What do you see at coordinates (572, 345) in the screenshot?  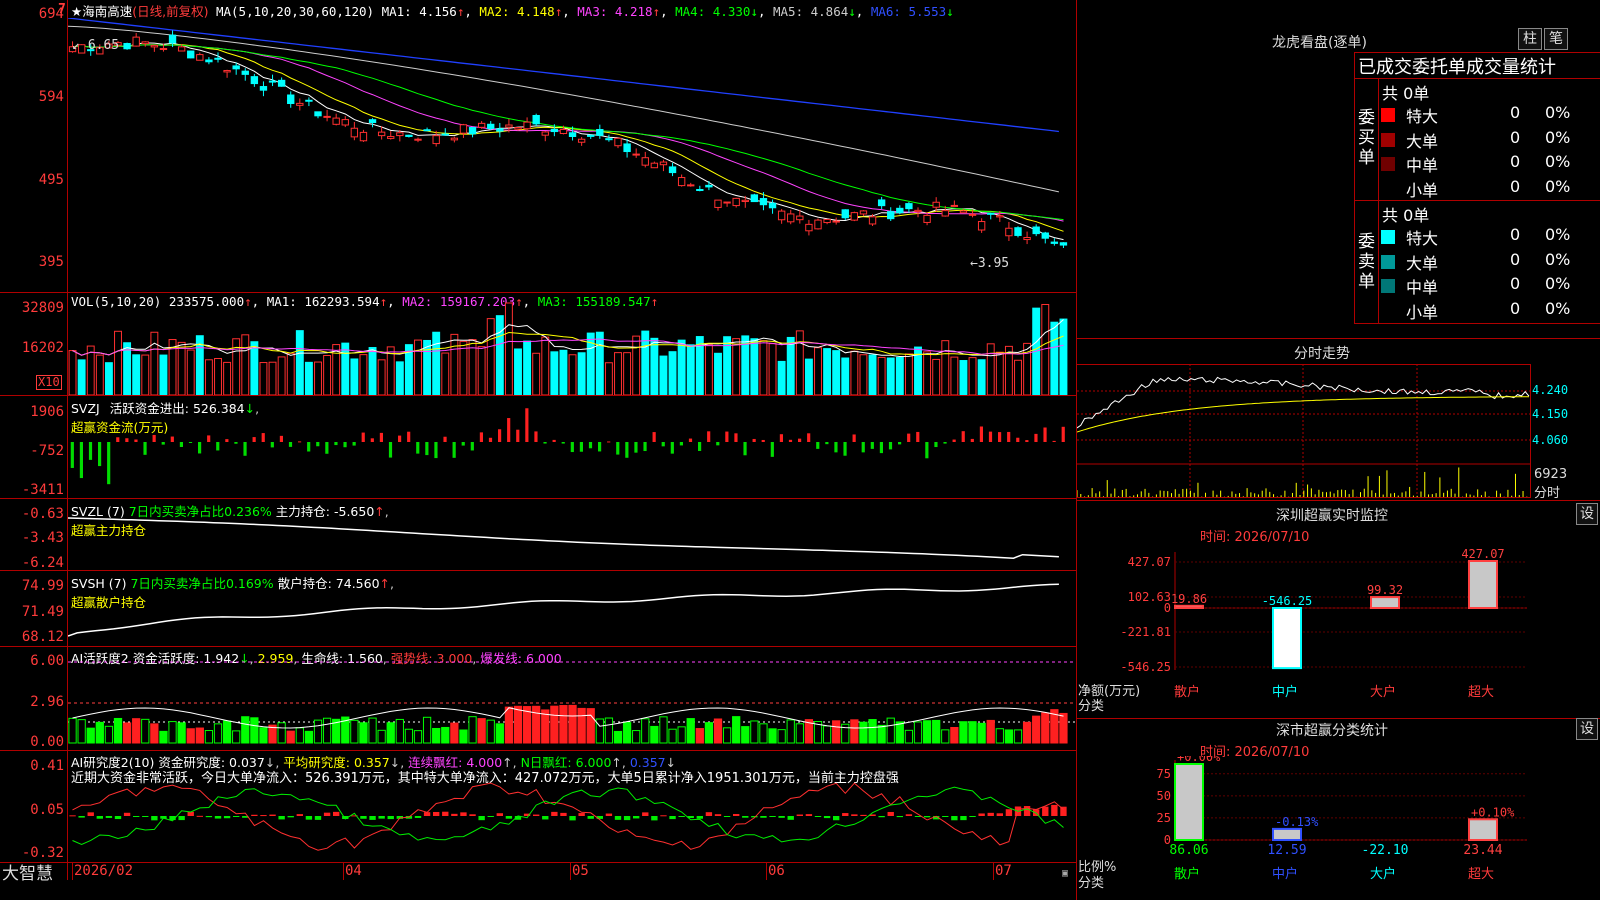 I see `volume-chart` at bounding box center [572, 345].